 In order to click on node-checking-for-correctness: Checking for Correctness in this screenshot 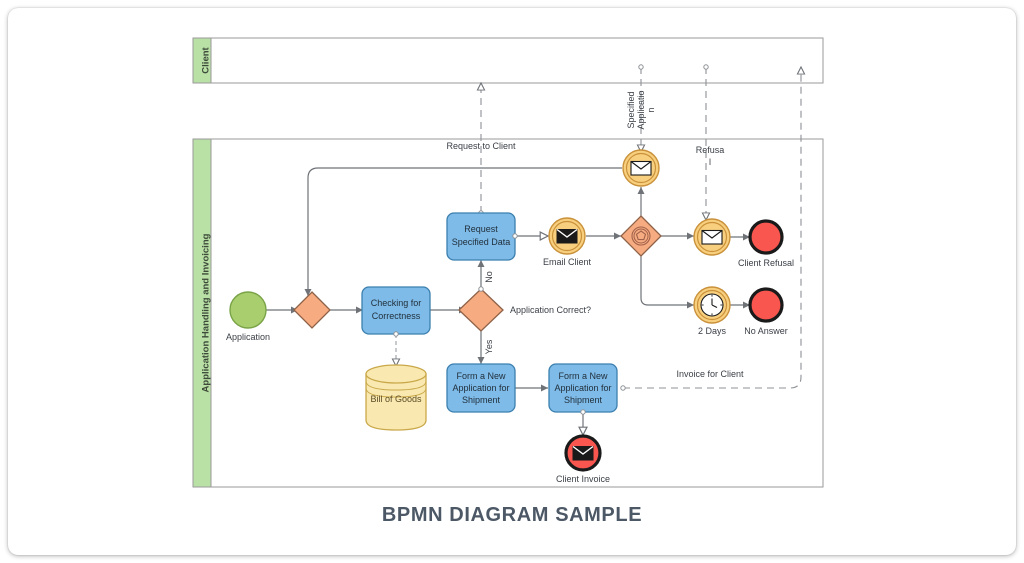, I will do `click(396, 311)`.